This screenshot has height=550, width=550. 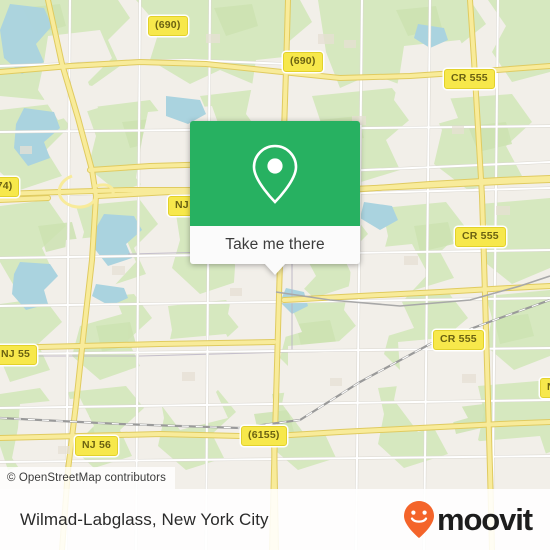 I want to click on osm-attribution: © OpenStreetMap contributors, so click(x=87, y=478).